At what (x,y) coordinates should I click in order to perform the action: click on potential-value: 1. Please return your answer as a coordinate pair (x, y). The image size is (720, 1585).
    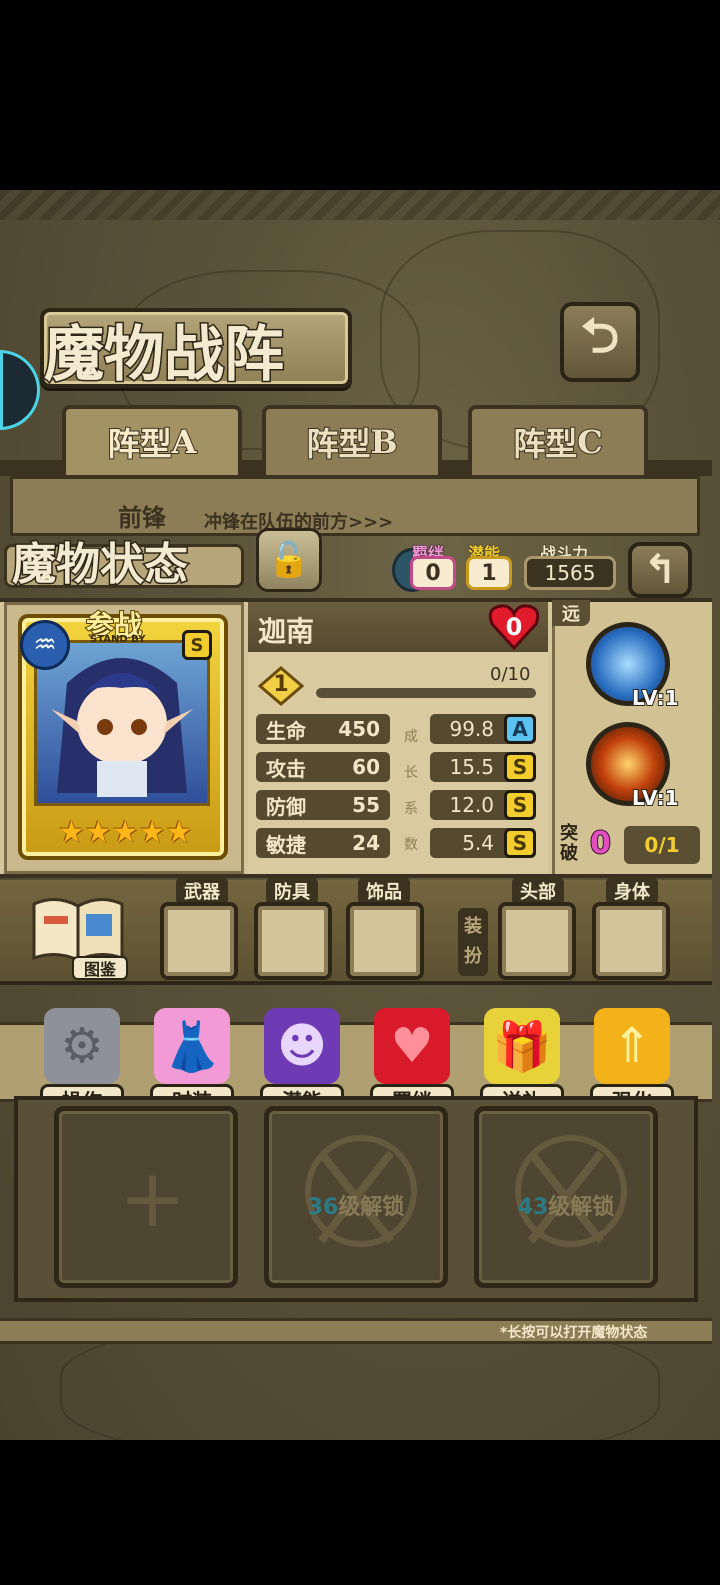
    Looking at the image, I should click on (489, 573).